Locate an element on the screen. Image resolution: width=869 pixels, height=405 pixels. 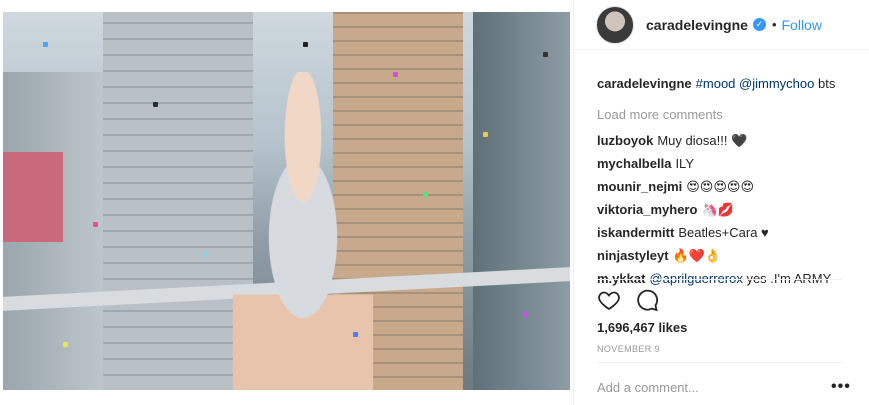
comment-username: iskandermitt is located at coordinates (635, 232).